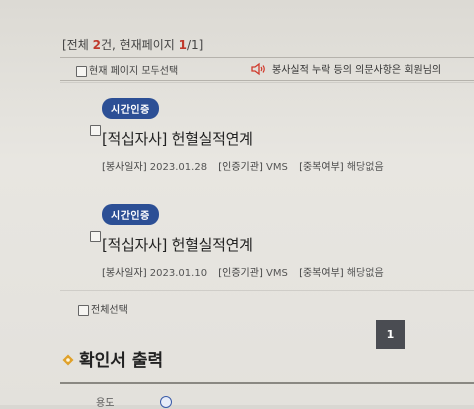 The width and height of the screenshot is (474, 409). Describe the element at coordinates (178, 273) in the screenshot. I see `date-value: 2023.01.10` at that location.